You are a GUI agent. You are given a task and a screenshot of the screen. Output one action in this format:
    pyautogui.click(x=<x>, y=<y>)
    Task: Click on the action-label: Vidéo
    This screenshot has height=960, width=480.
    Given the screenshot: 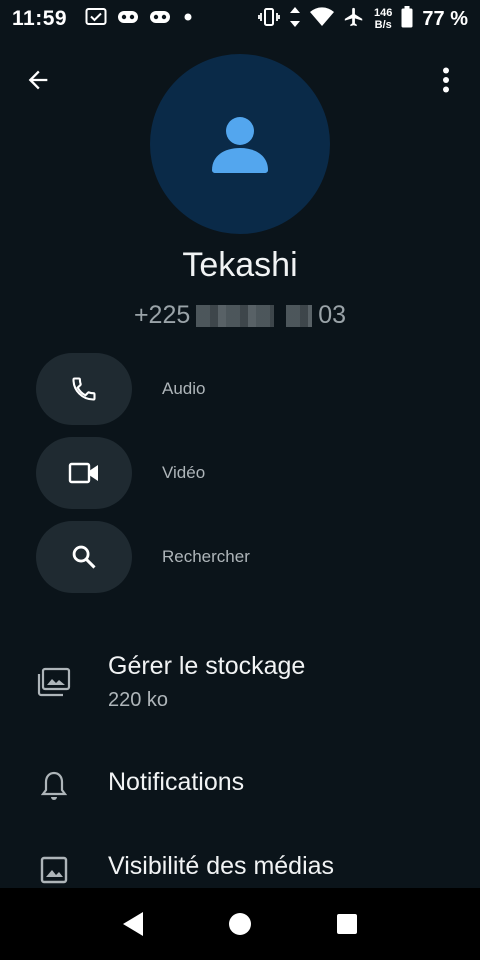 What is the action you would take?
    pyautogui.click(x=184, y=472)
    